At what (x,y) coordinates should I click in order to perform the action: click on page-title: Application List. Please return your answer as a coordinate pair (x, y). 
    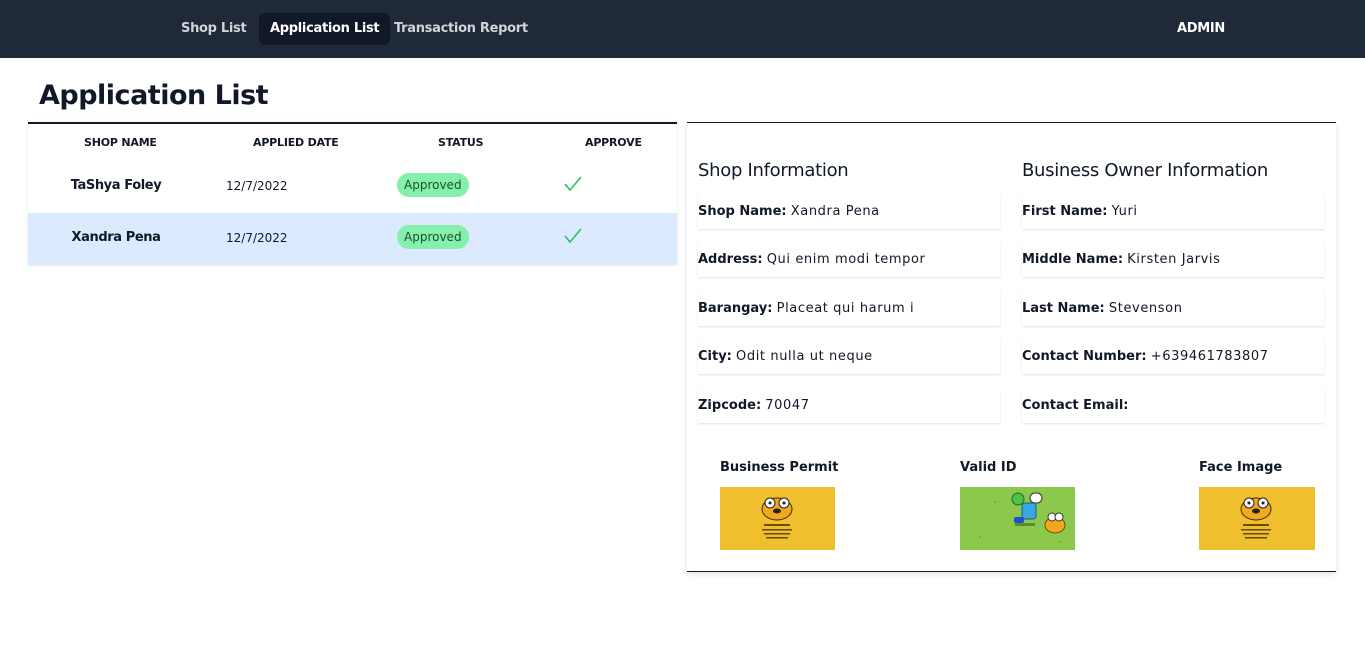
    Looking at the image, I should click on (154, 95).